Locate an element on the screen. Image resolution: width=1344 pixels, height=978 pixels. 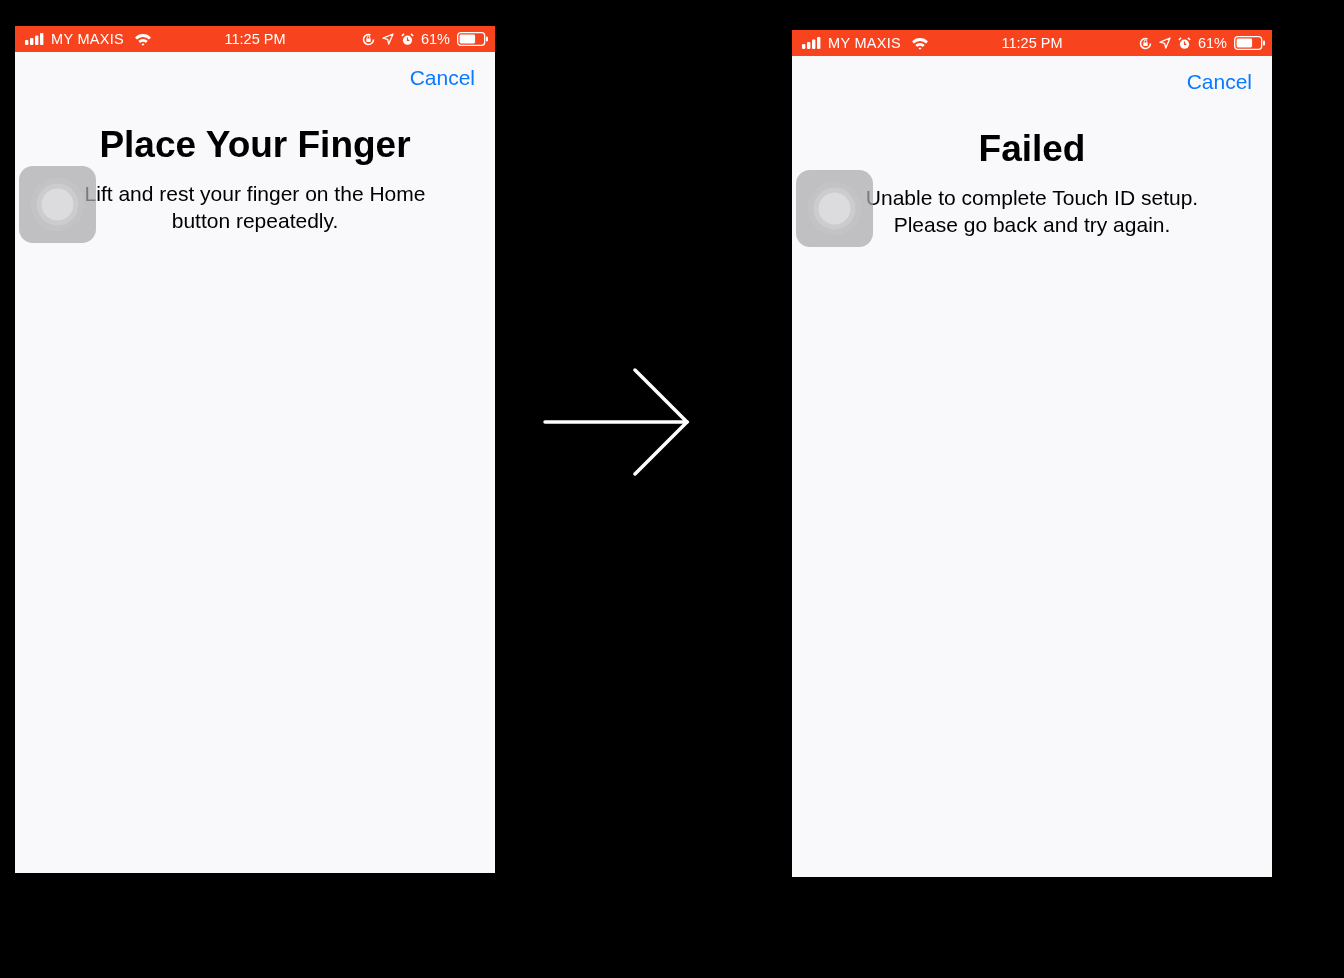
instruction-text: Unable to complete Touch ID setup. Please go back and try again. is located at coordinates (1032, 211).